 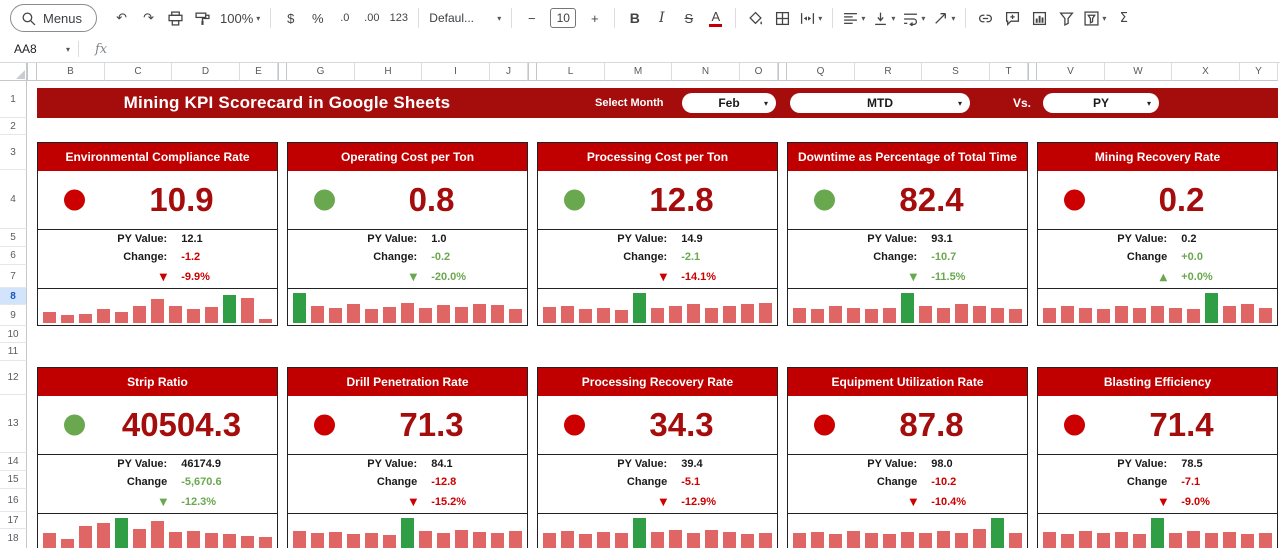 What do you see at coordinates (13, 424) in the screenshot?
I see `row-header-13: 13` at bounding box center [13, 424].